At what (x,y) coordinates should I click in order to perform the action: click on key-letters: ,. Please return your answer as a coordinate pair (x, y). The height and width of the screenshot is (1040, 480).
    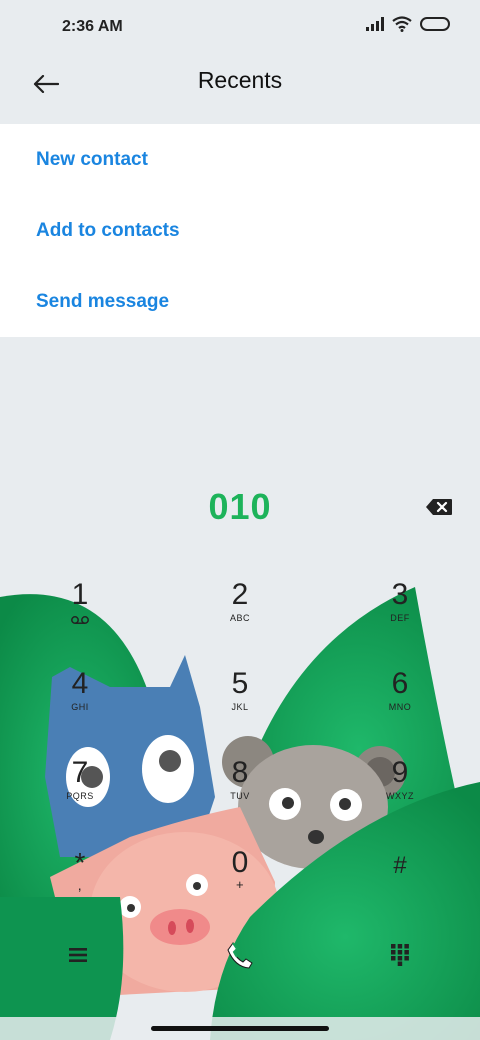
    Looking at the image, I should click on (80, 885).